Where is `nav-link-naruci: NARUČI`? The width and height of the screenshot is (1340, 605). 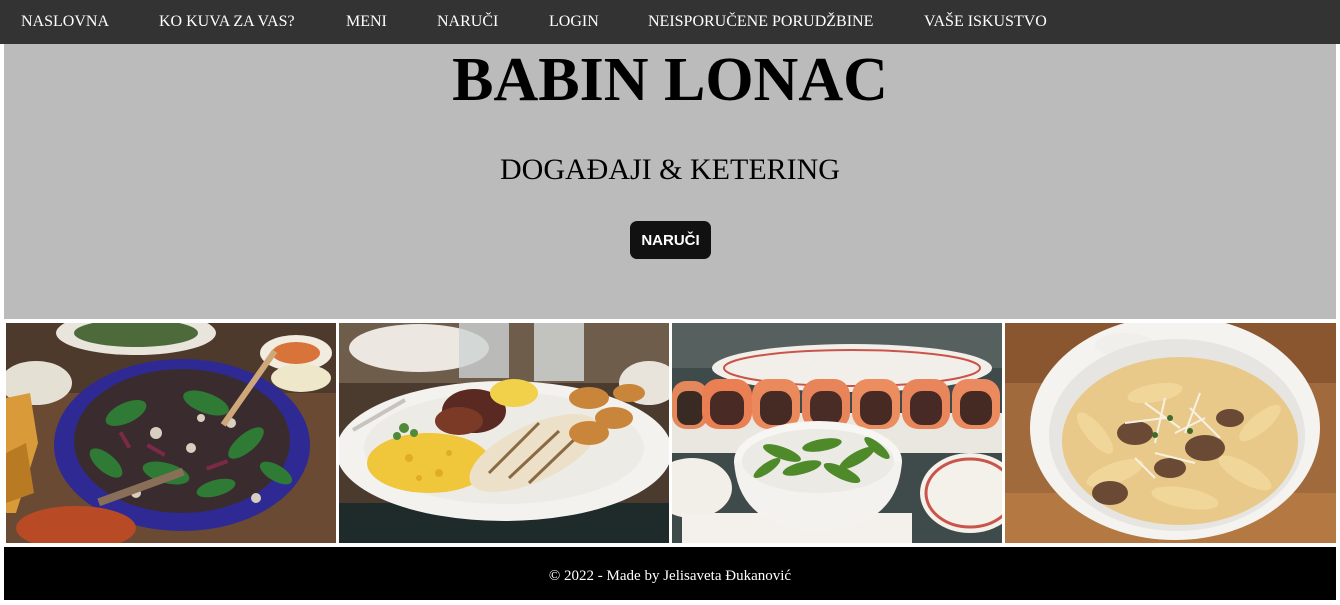
nav-link-naruci: NARUČI is located at coordinates (467, 22).